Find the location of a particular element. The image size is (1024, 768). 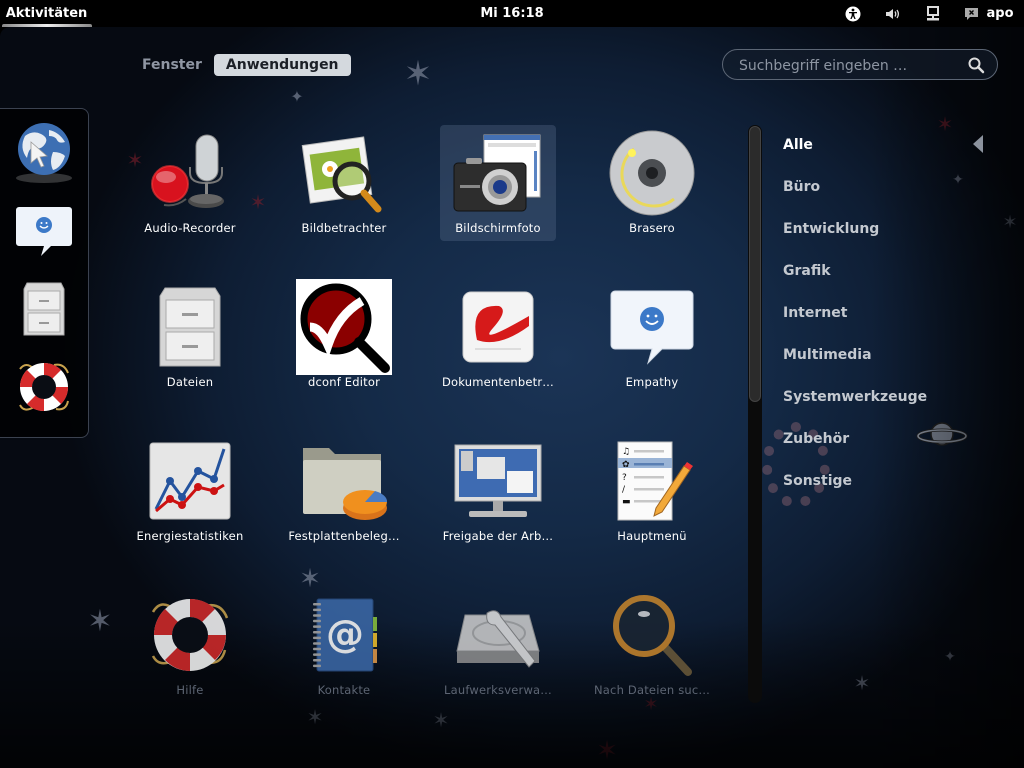

dash-item-files is located at coordinates (44, 309).